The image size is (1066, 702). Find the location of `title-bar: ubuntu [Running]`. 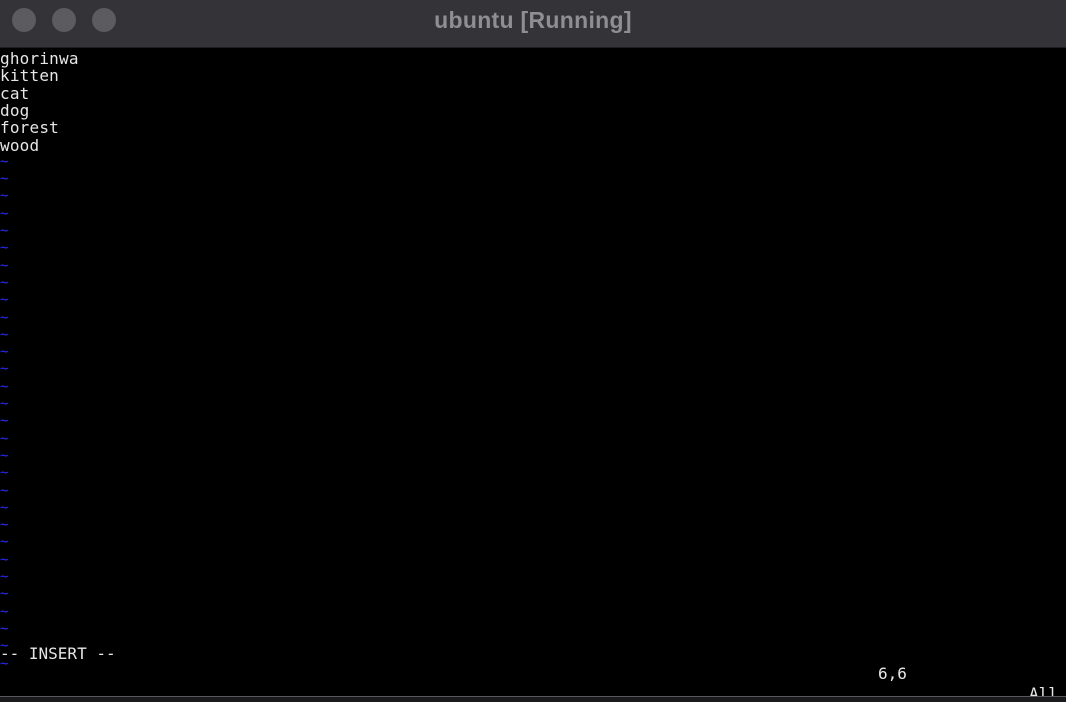

title-bar: ubuntu [Running] is located at coordinates (533, 24).